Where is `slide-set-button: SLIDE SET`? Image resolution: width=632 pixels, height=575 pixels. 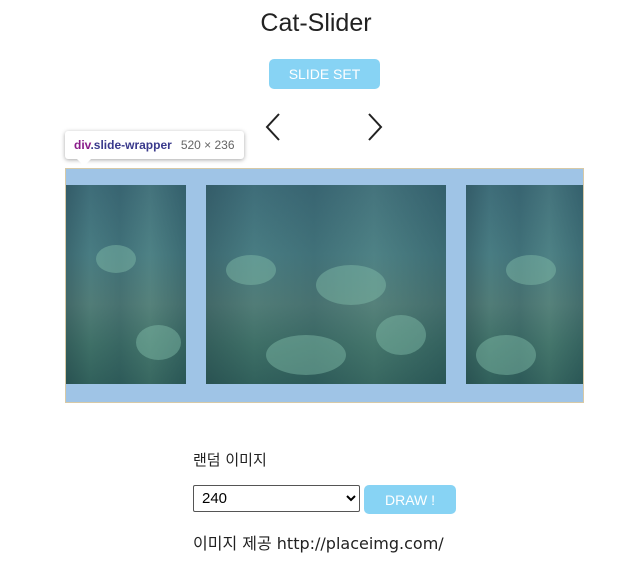 slide-set-button: SLIDE SET is located at coordinates (324, 74).